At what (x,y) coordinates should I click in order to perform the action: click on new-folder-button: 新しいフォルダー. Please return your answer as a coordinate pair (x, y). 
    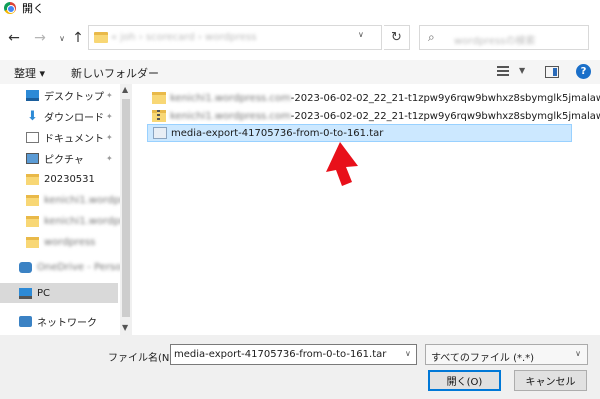
    Looking at the image, I should click on (115, 73).